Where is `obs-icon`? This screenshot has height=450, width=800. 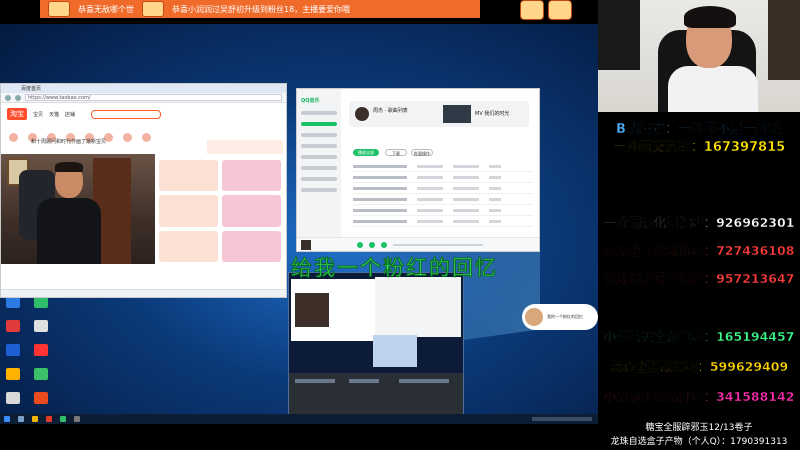 obs-icon is located at coordinates (77, 419).